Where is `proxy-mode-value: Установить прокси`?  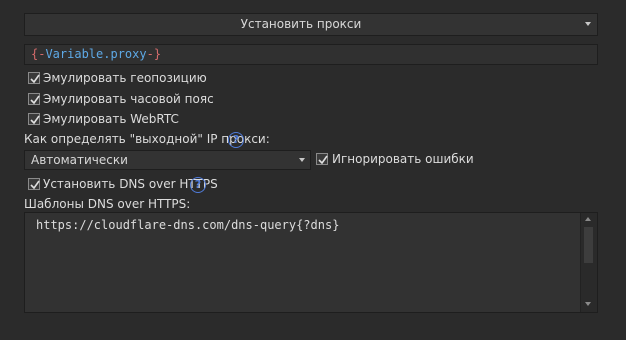 proxy-mode-value: Установить прокси is located at coordinates (301, 24).